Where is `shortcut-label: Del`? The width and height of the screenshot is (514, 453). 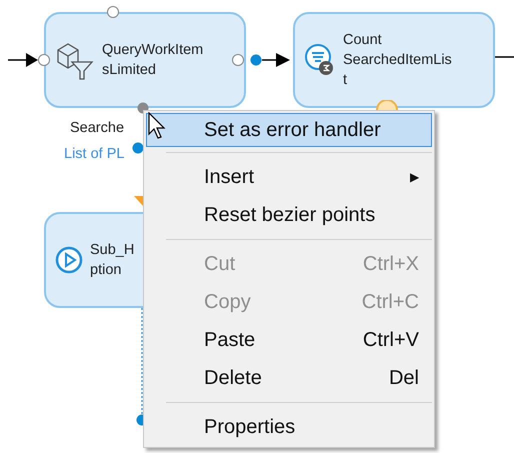
shortcut-label: Del is located at coordinates (403, 378).